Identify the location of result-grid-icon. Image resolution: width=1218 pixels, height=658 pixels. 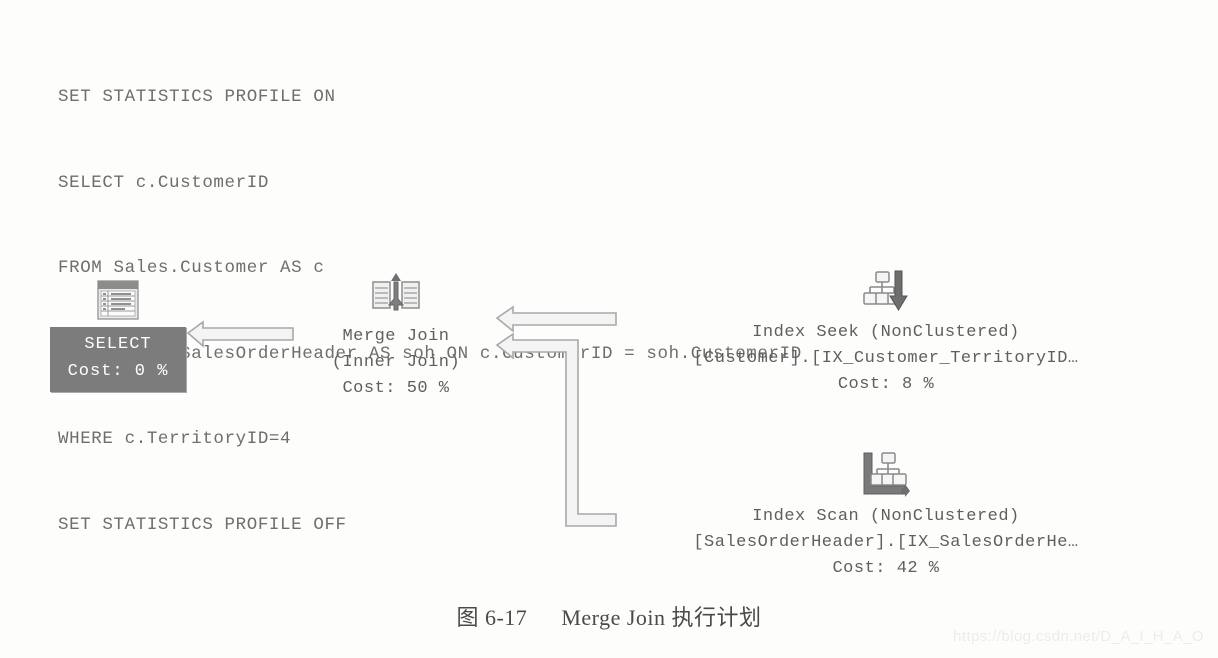
(118, 296).